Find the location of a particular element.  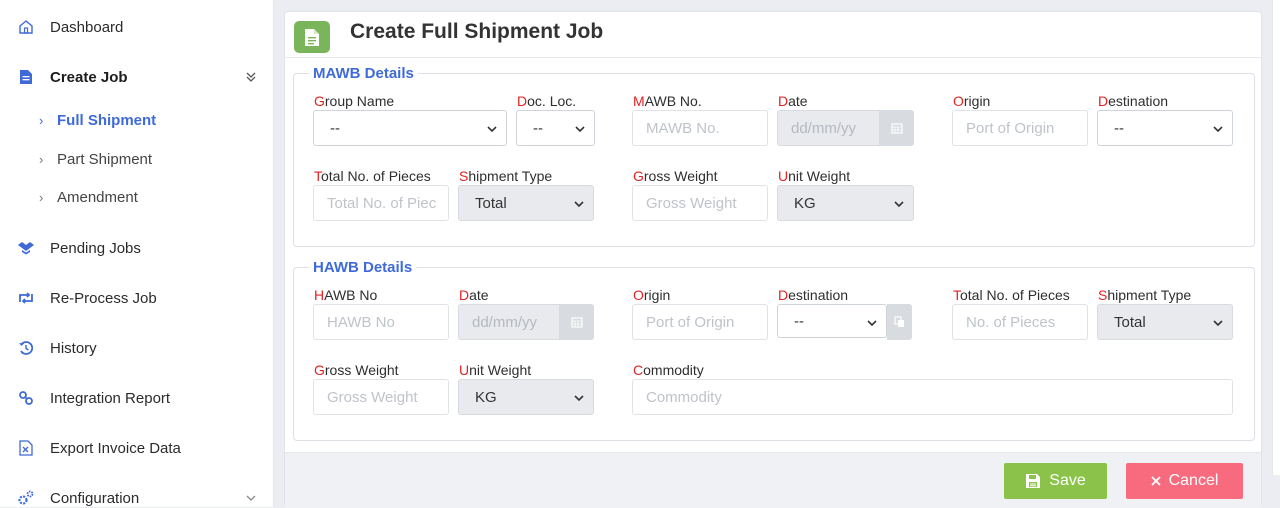

cancel-button-label: Cancel is located at coordinates (1193, 480).